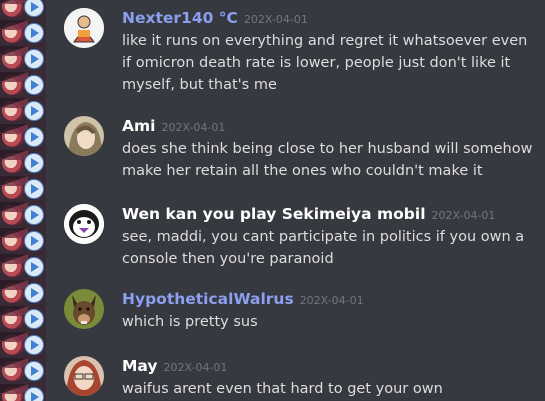  What do you see at coordinates (180, 18) in the screenshot?
I see `username: Nexter140 °C` at bounding box center [180, 18].